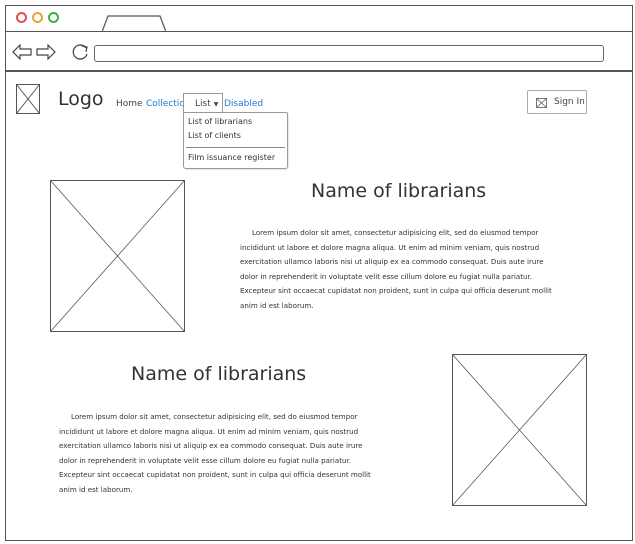 This screenshot has height=544, width=635. I want to click on section-2-image-placeholder-icon, so click(519, 430).